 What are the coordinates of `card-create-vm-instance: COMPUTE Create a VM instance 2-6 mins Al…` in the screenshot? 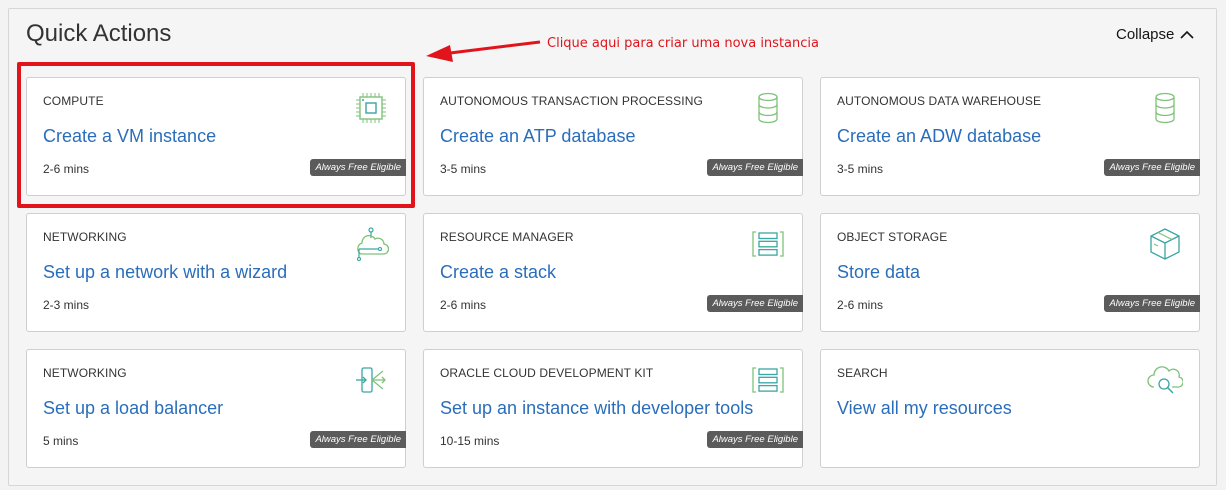 It's located at (216, 136).